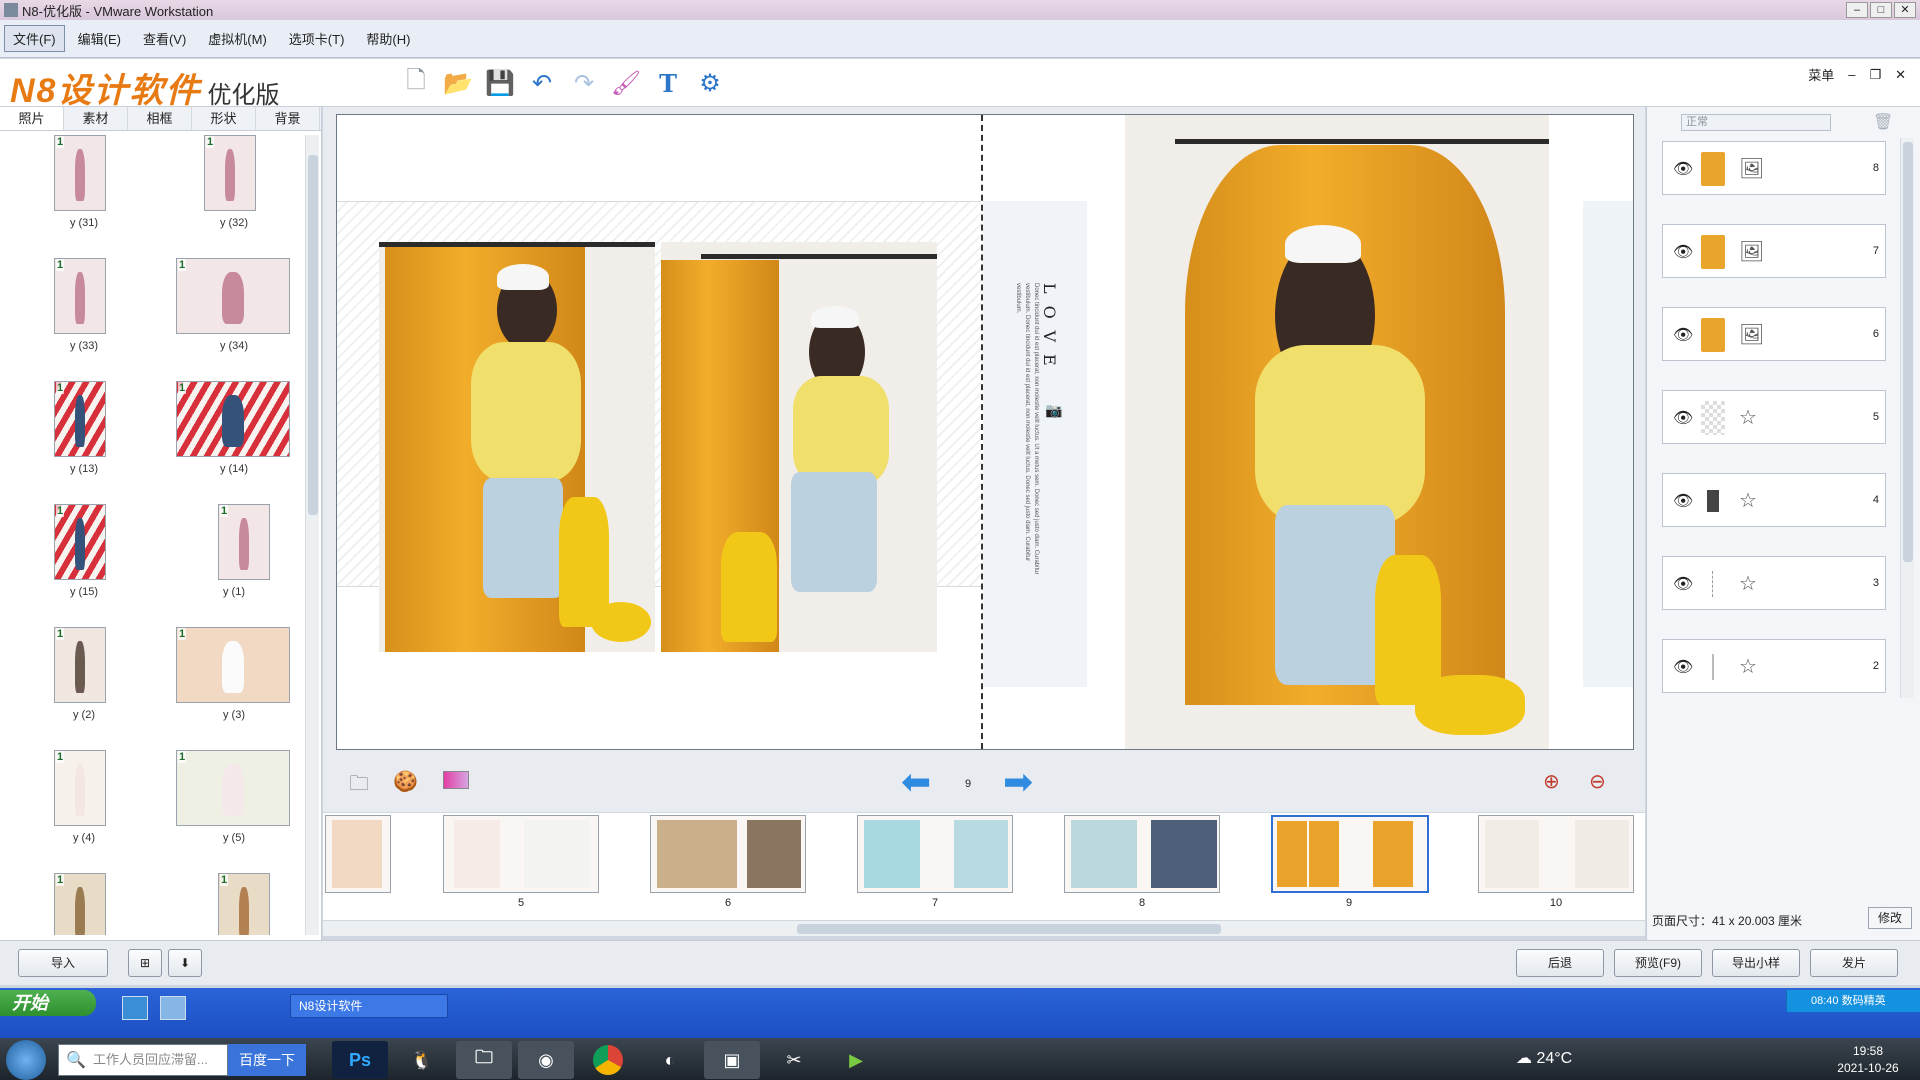 This screenshot has width=1920, height=1080. What do you see at coordinates (317, 38) in the screenshot?
I see `menu-tabs: 选项卡(T)` at bounding box center [317, 38].